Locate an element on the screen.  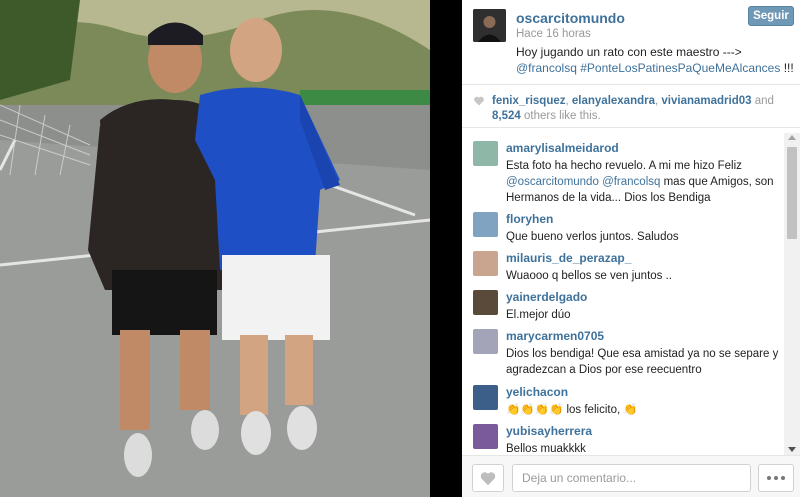
caption-end: !!! is located at coordinates (787, 68).